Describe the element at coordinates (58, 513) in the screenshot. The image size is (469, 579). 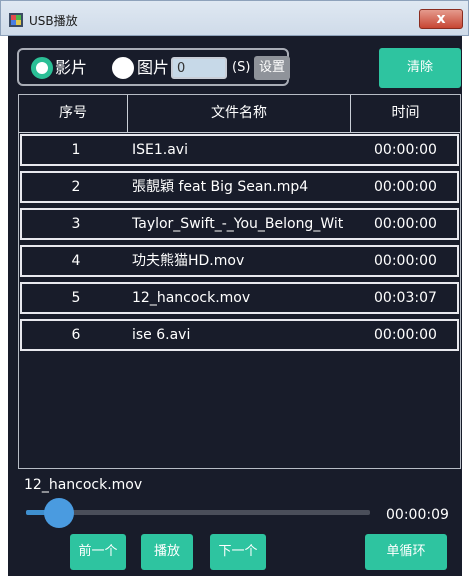
I see `seek-handle` at that location.